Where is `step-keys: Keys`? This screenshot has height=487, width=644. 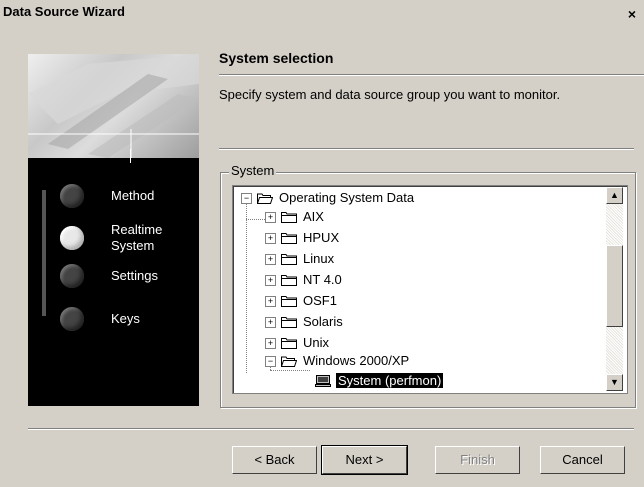
step-keys: Keys is located at coordinates (113, 327).